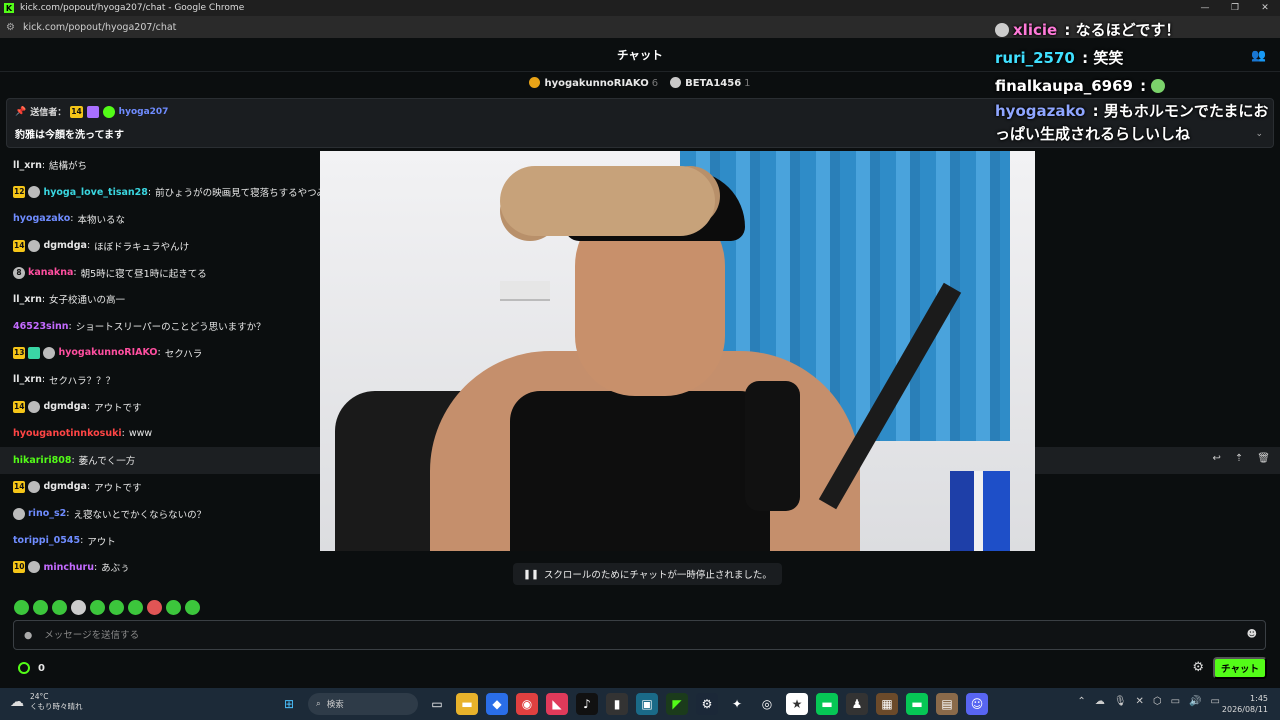  I want to click on app-icon: ▣, so click(647, 704).